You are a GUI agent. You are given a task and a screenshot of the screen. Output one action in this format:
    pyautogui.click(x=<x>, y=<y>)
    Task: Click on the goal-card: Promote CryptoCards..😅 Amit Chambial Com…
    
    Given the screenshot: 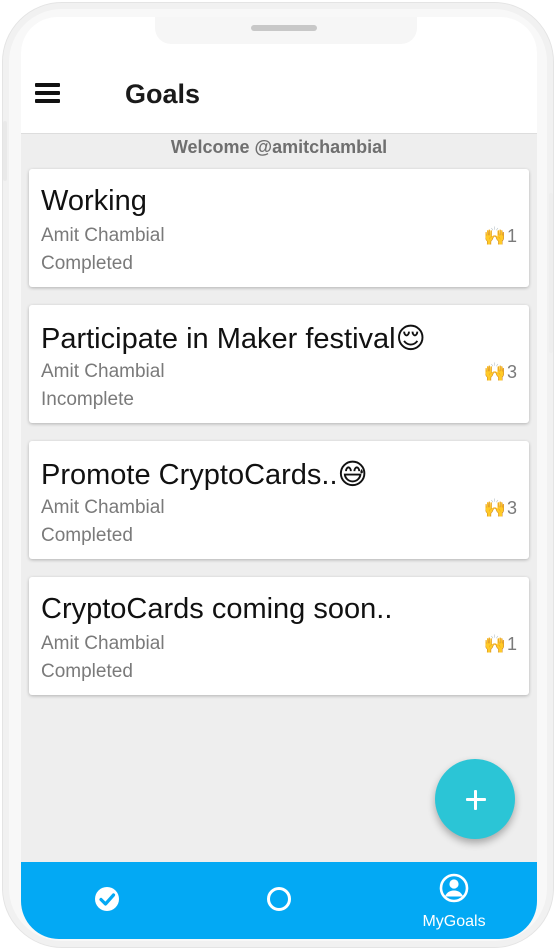 What is the action you would take?
    pyautogui.click(x=279, y=500)
    